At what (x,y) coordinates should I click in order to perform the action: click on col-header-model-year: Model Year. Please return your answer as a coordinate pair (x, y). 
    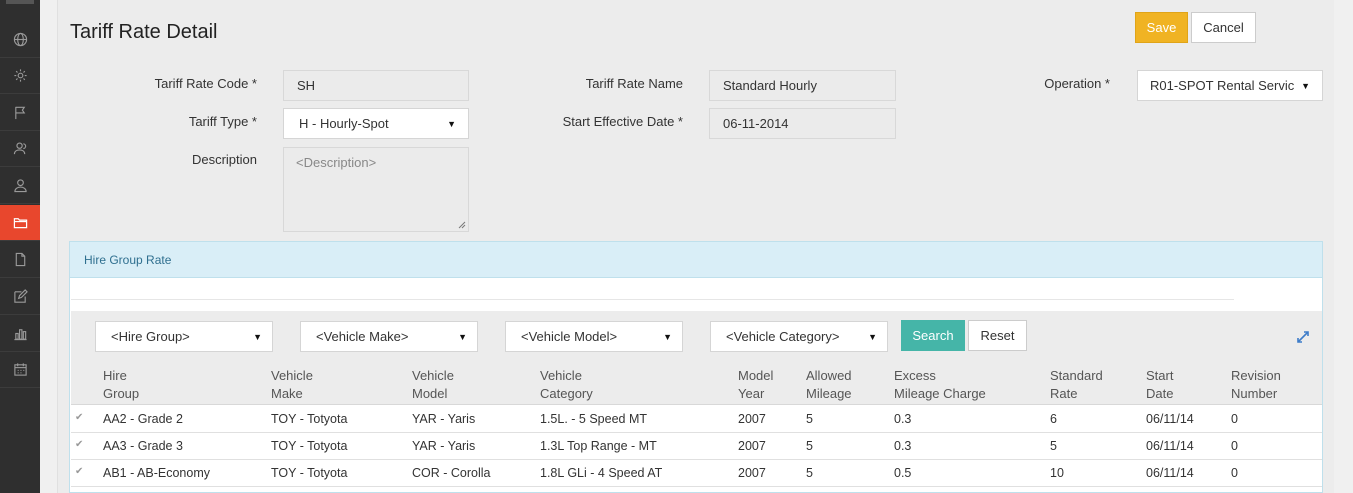
    Looking at the image, I should click on (755, 385).